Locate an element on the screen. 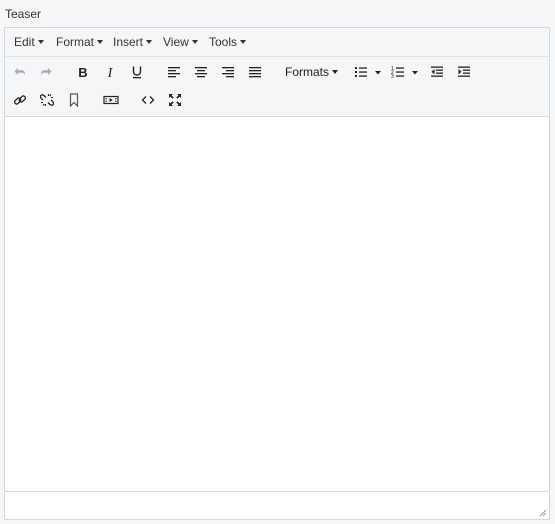  anchor-button is located at coordinates (74, 100).